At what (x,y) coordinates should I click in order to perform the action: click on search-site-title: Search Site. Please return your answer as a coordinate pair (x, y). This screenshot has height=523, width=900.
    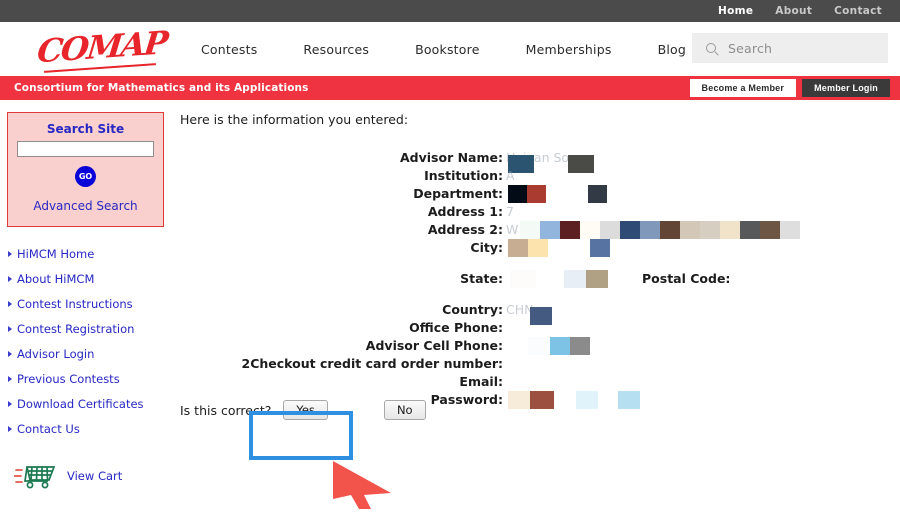
    Looking at the image, I should click on (85, 129).